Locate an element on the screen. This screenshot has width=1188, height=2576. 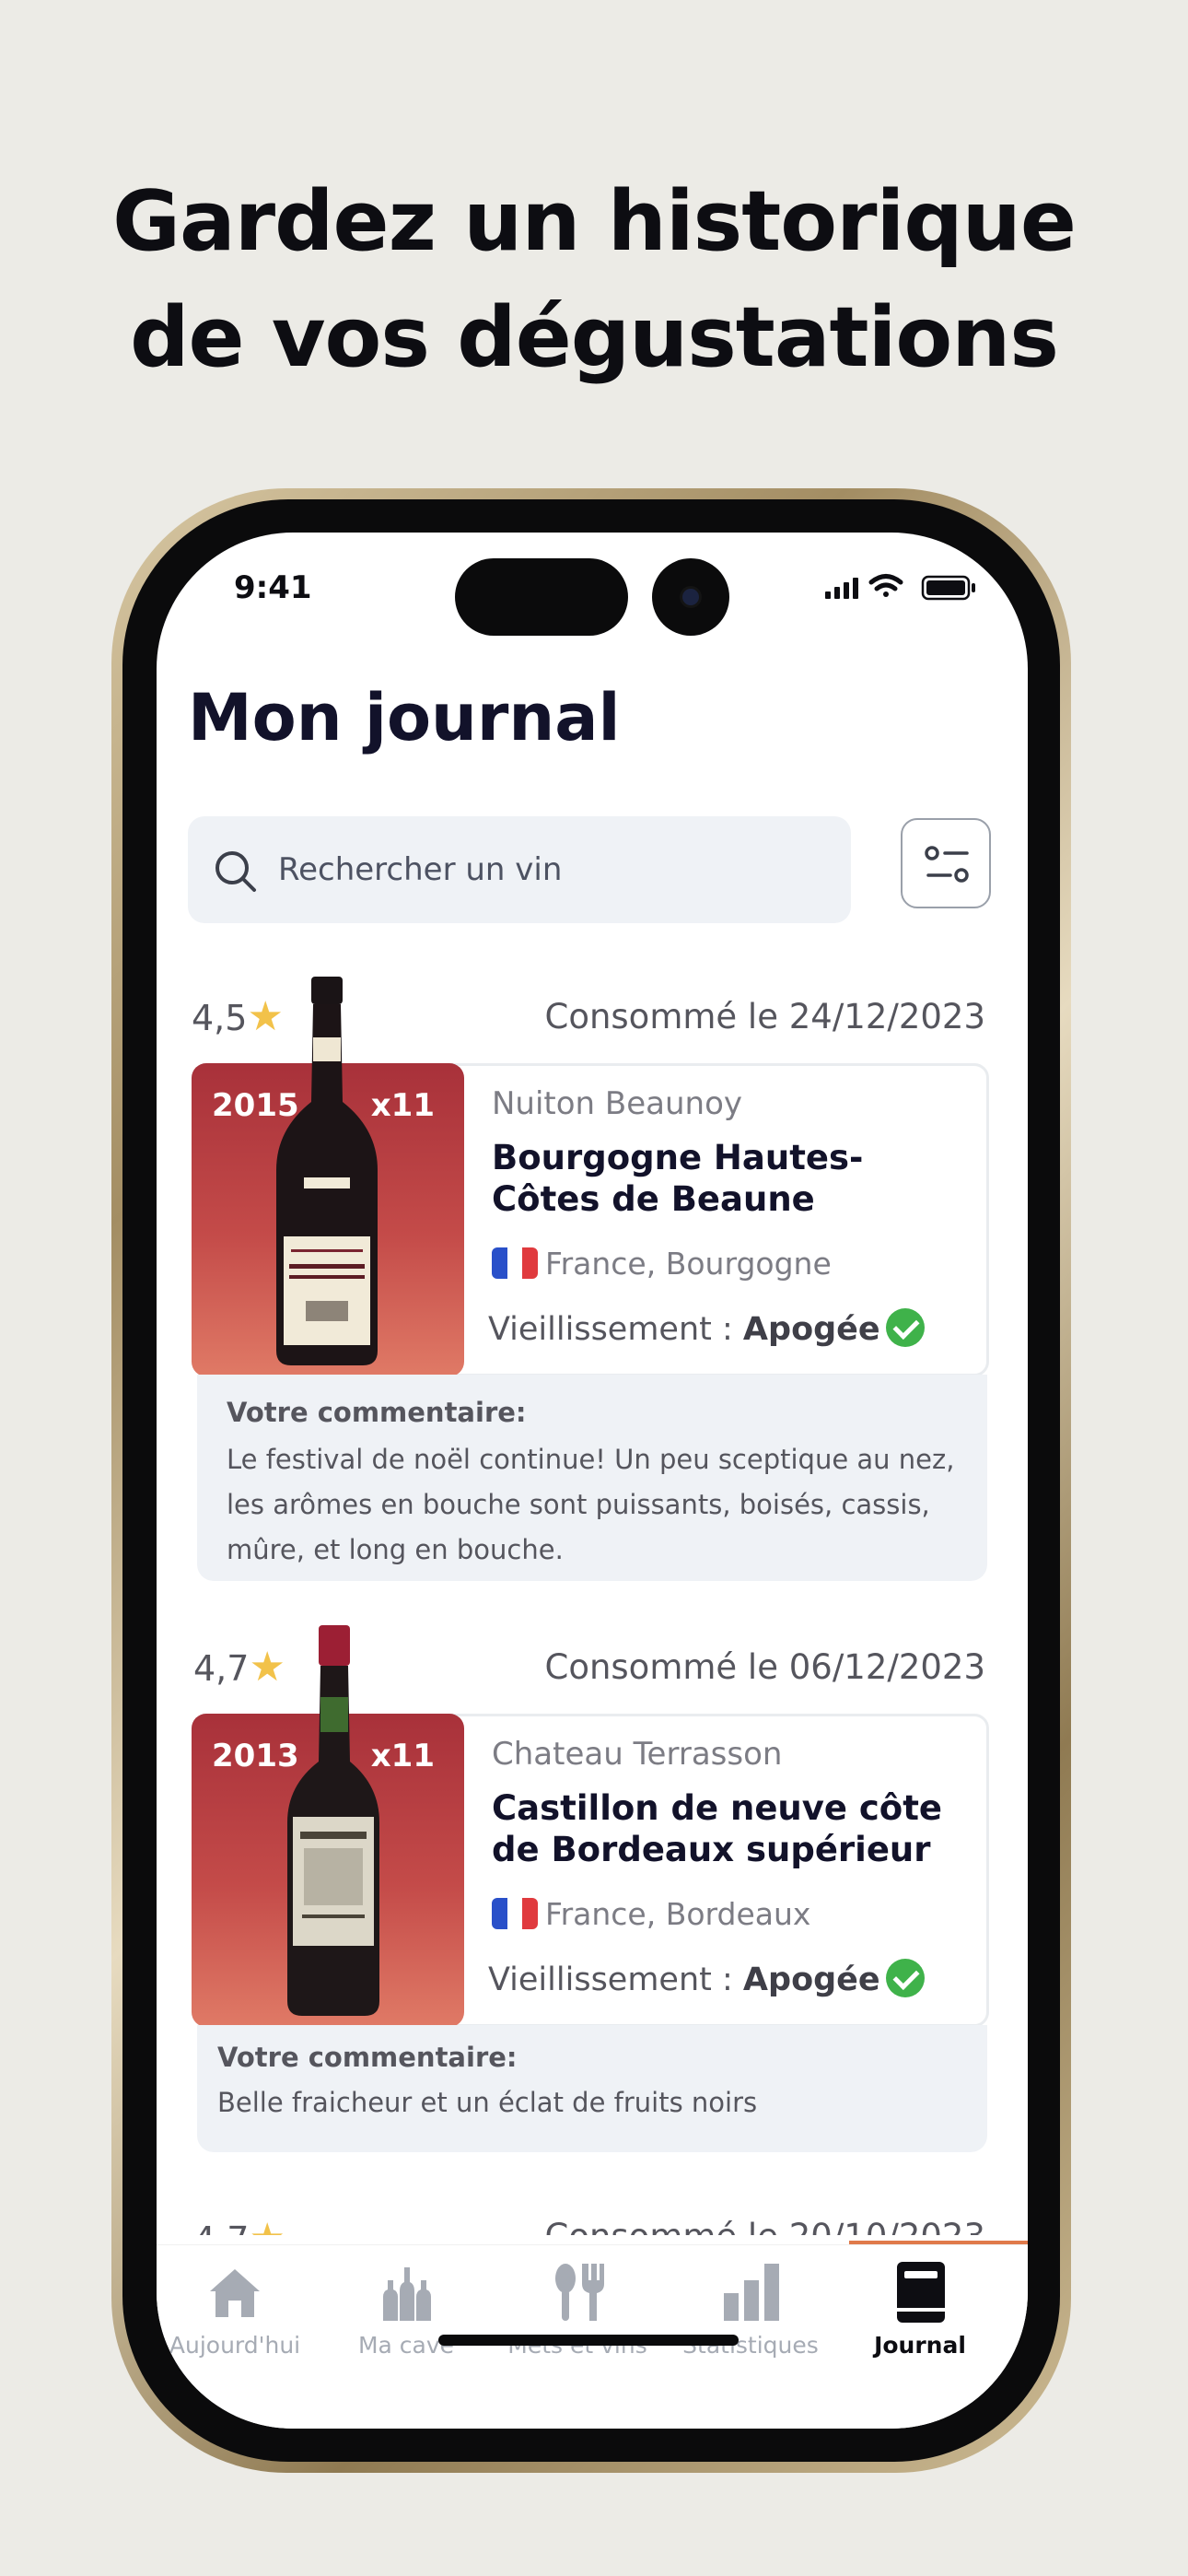
wine-thumbnail: 2015 x11 is located at coordinates (328, 1176).